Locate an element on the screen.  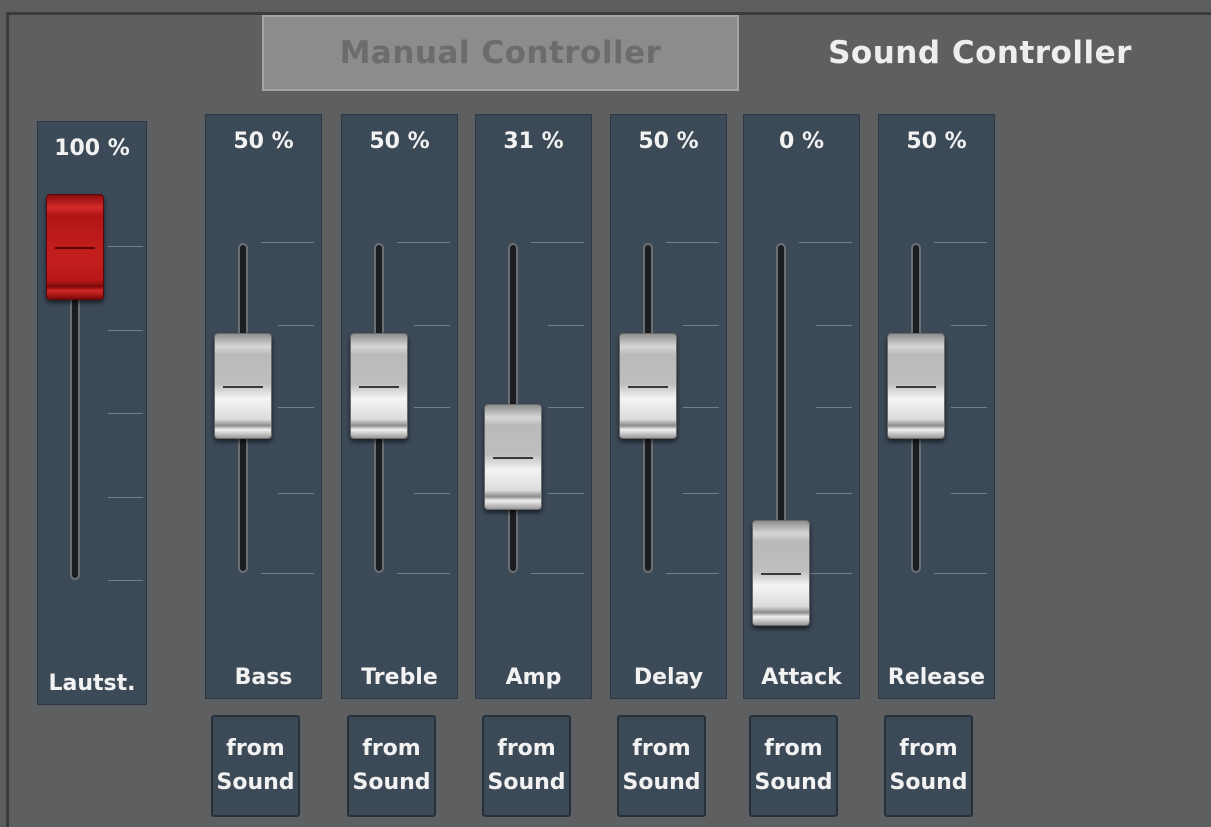
volume-track is located at coordinates (75, 438).